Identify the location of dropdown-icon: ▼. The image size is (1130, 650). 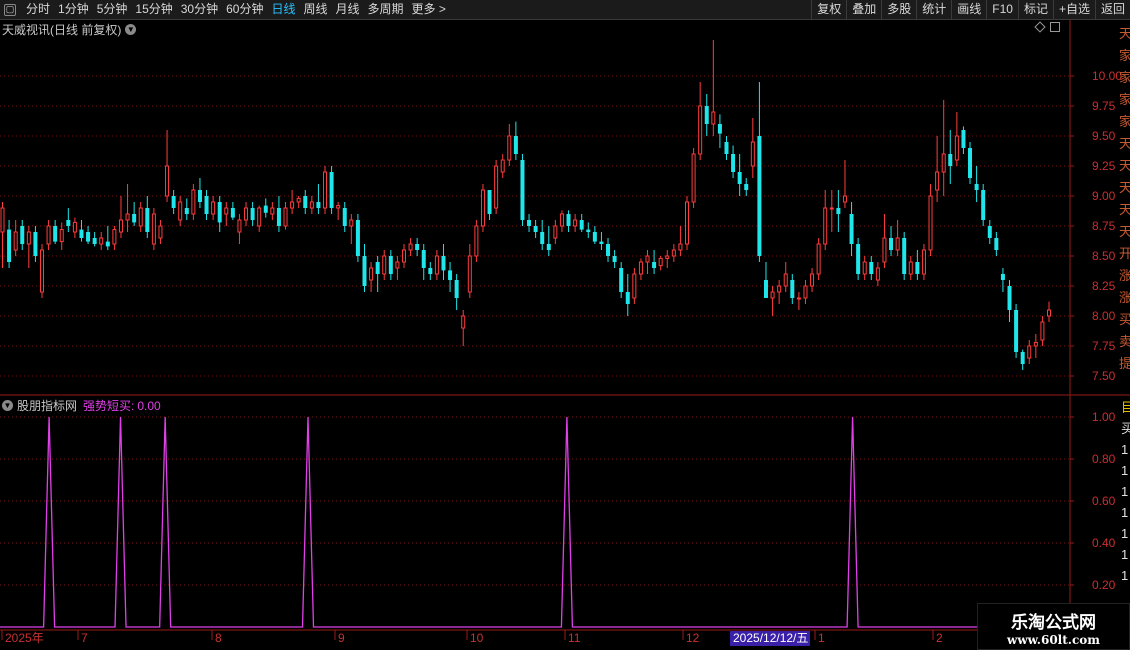
(131, 29).